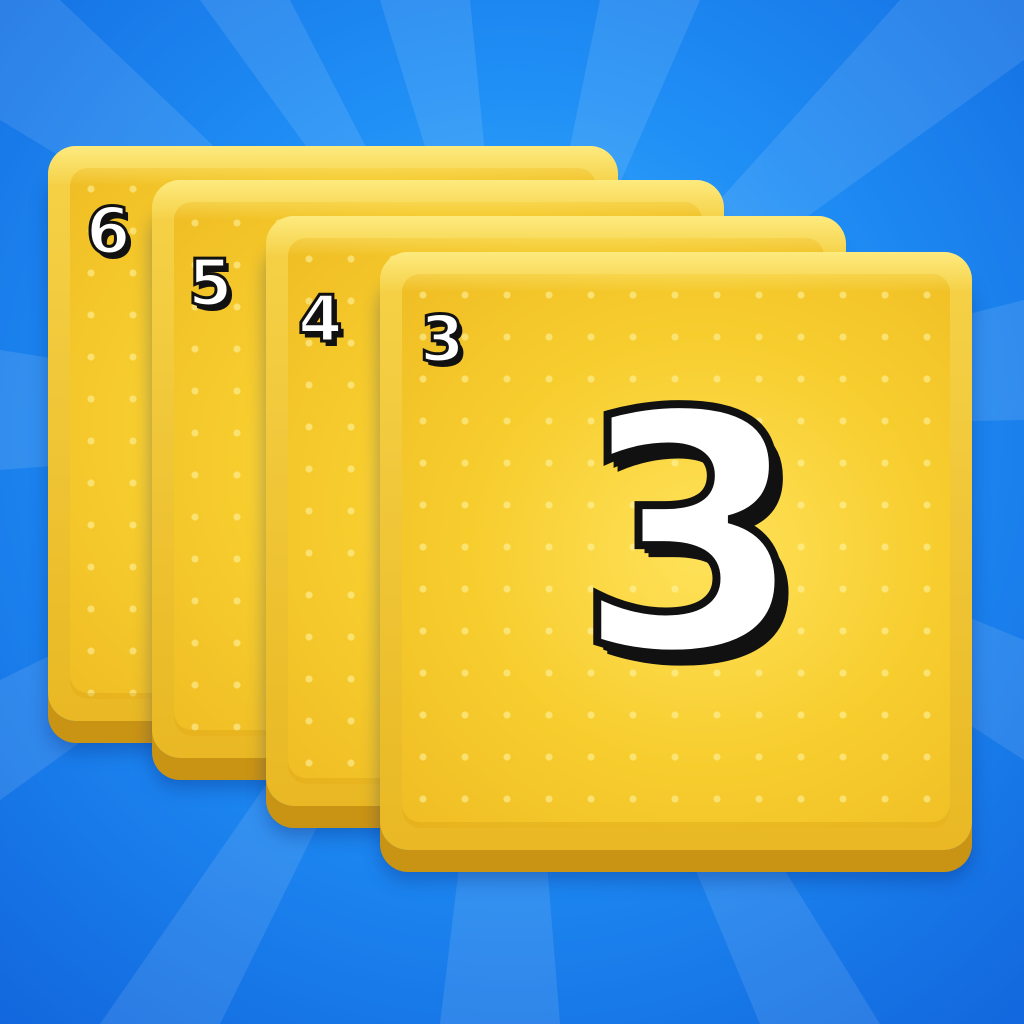 Image resolution: width=1024 pixels, height=1024 pixels. Describe the element at coordinates (443, 340) in the screenshot. I see `card-corner-number: 3` at that location.